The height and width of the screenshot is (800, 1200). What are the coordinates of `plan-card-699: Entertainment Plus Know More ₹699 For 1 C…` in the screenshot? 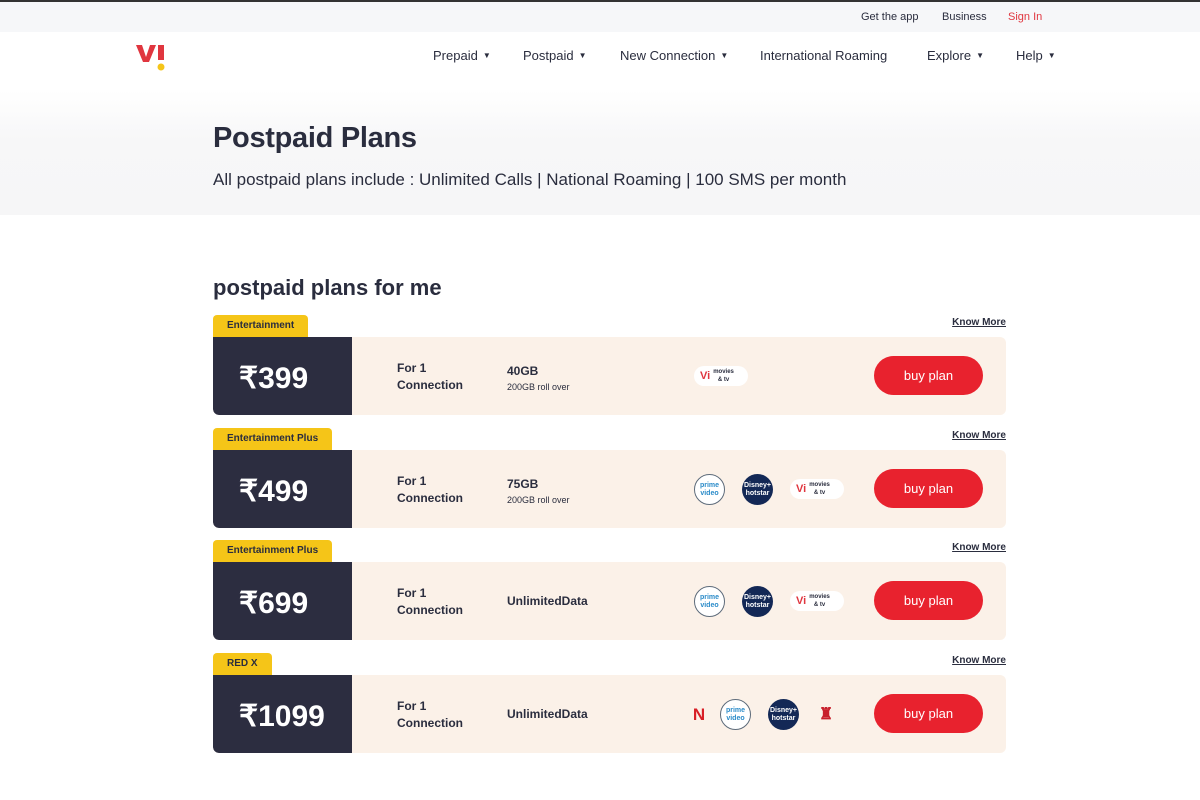 It's located at (609, 590).